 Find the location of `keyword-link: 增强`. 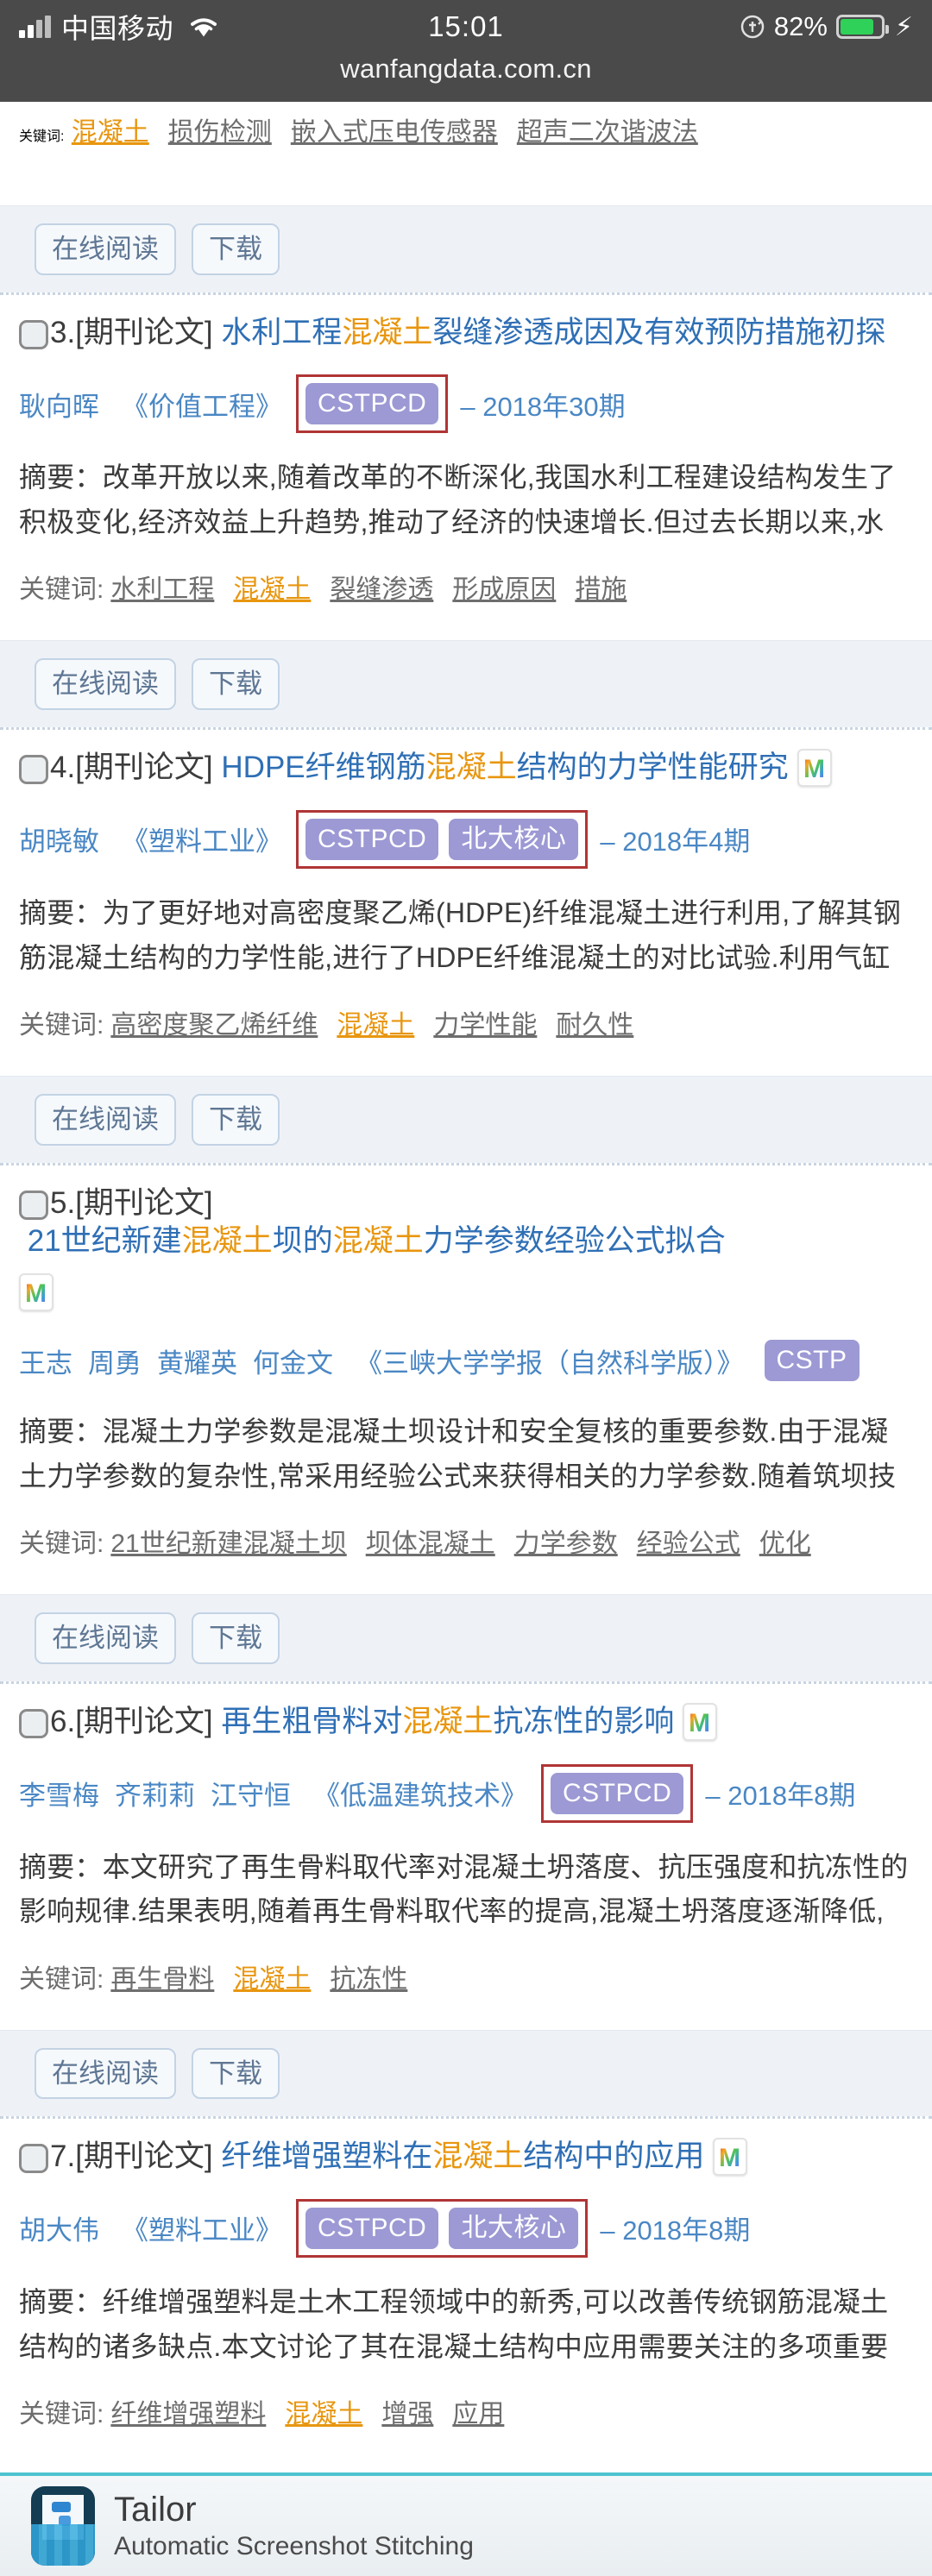

keyword-link: 增强 is located at coordinates (407, 2411).